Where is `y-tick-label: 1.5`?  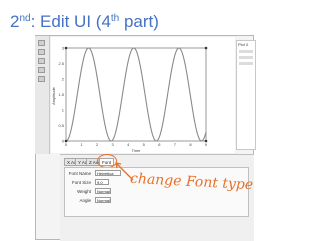 y-tick-label: 1.5 is located at coordinates (61, 94).